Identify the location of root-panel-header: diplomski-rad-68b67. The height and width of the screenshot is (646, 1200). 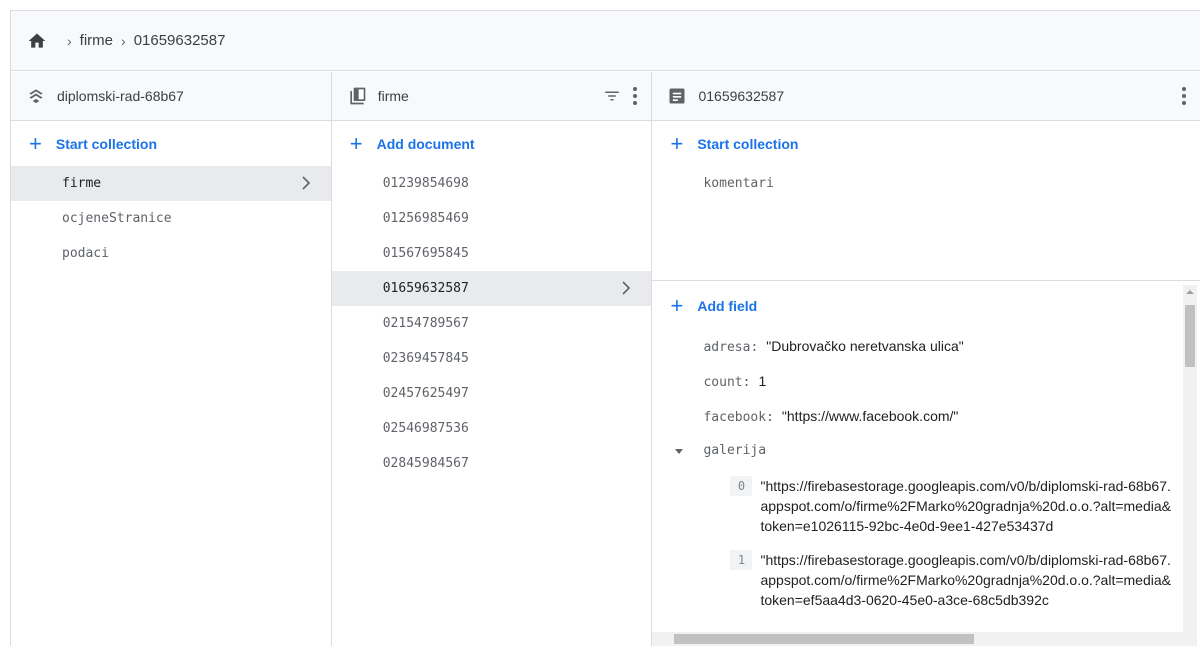
(171, 96).